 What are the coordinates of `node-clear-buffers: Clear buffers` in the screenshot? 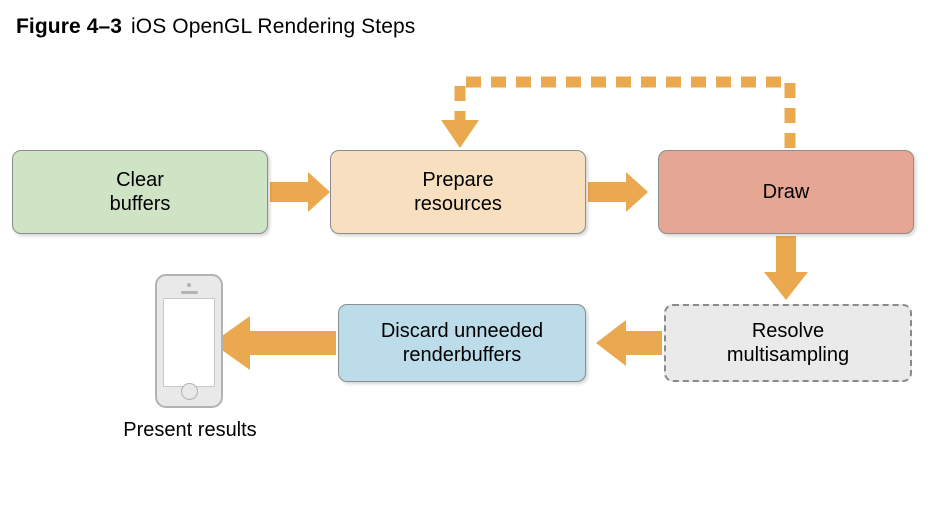 It's located at (140, 192).